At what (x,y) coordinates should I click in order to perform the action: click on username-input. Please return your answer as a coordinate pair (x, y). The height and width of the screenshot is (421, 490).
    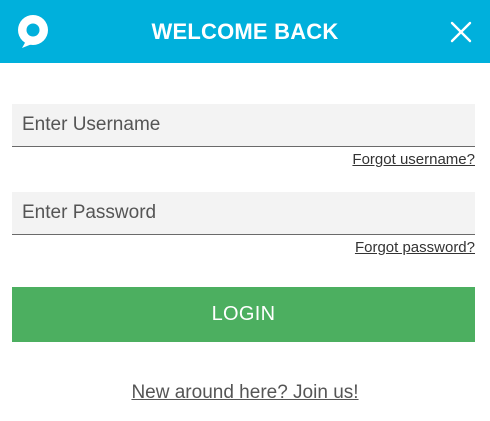
    Looking at the image, I should click on (243, 125).